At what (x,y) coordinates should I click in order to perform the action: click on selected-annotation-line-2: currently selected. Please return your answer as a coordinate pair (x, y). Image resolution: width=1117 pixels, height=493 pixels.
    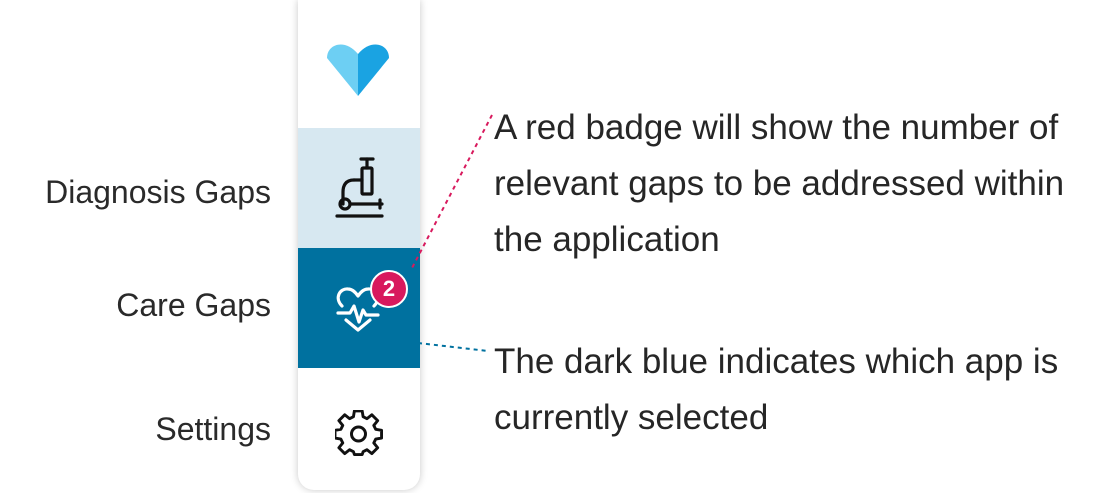
    Looking at the image, I should click on (631, 417).